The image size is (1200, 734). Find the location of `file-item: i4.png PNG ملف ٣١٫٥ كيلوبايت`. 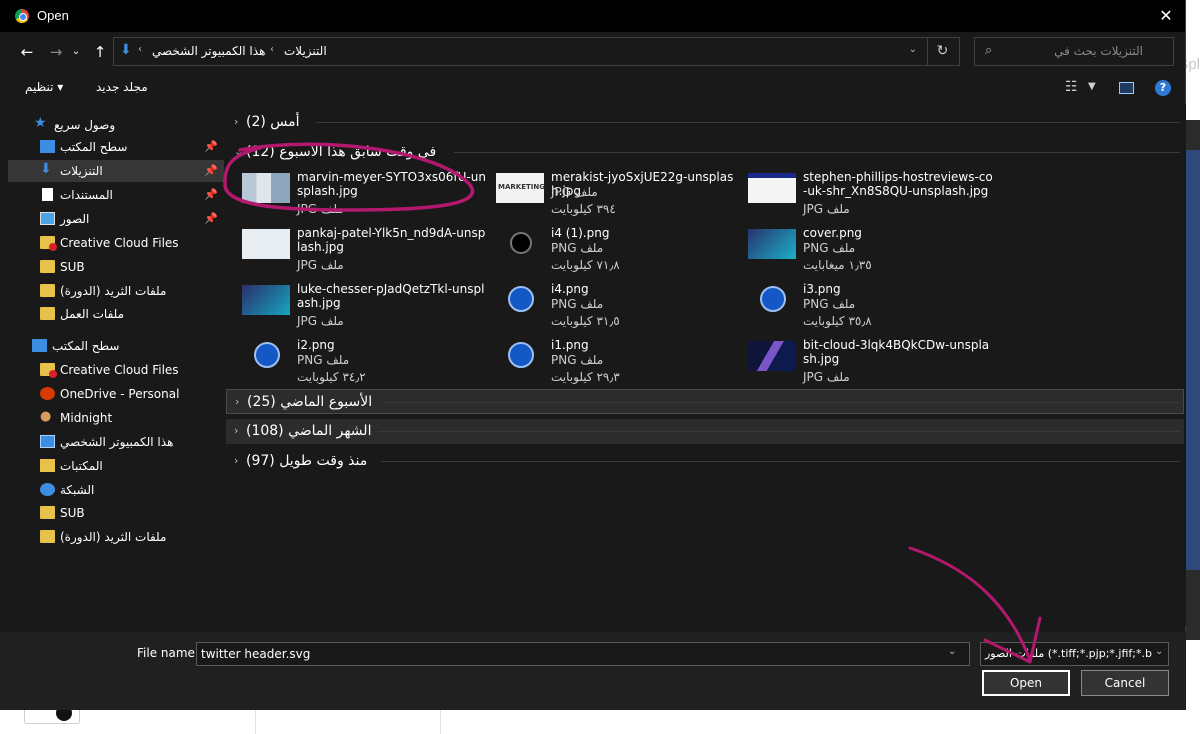

file-item: i4.png PNG ملف ٣١٫٥ كيلوبايت is located at coordinates (621, 308).